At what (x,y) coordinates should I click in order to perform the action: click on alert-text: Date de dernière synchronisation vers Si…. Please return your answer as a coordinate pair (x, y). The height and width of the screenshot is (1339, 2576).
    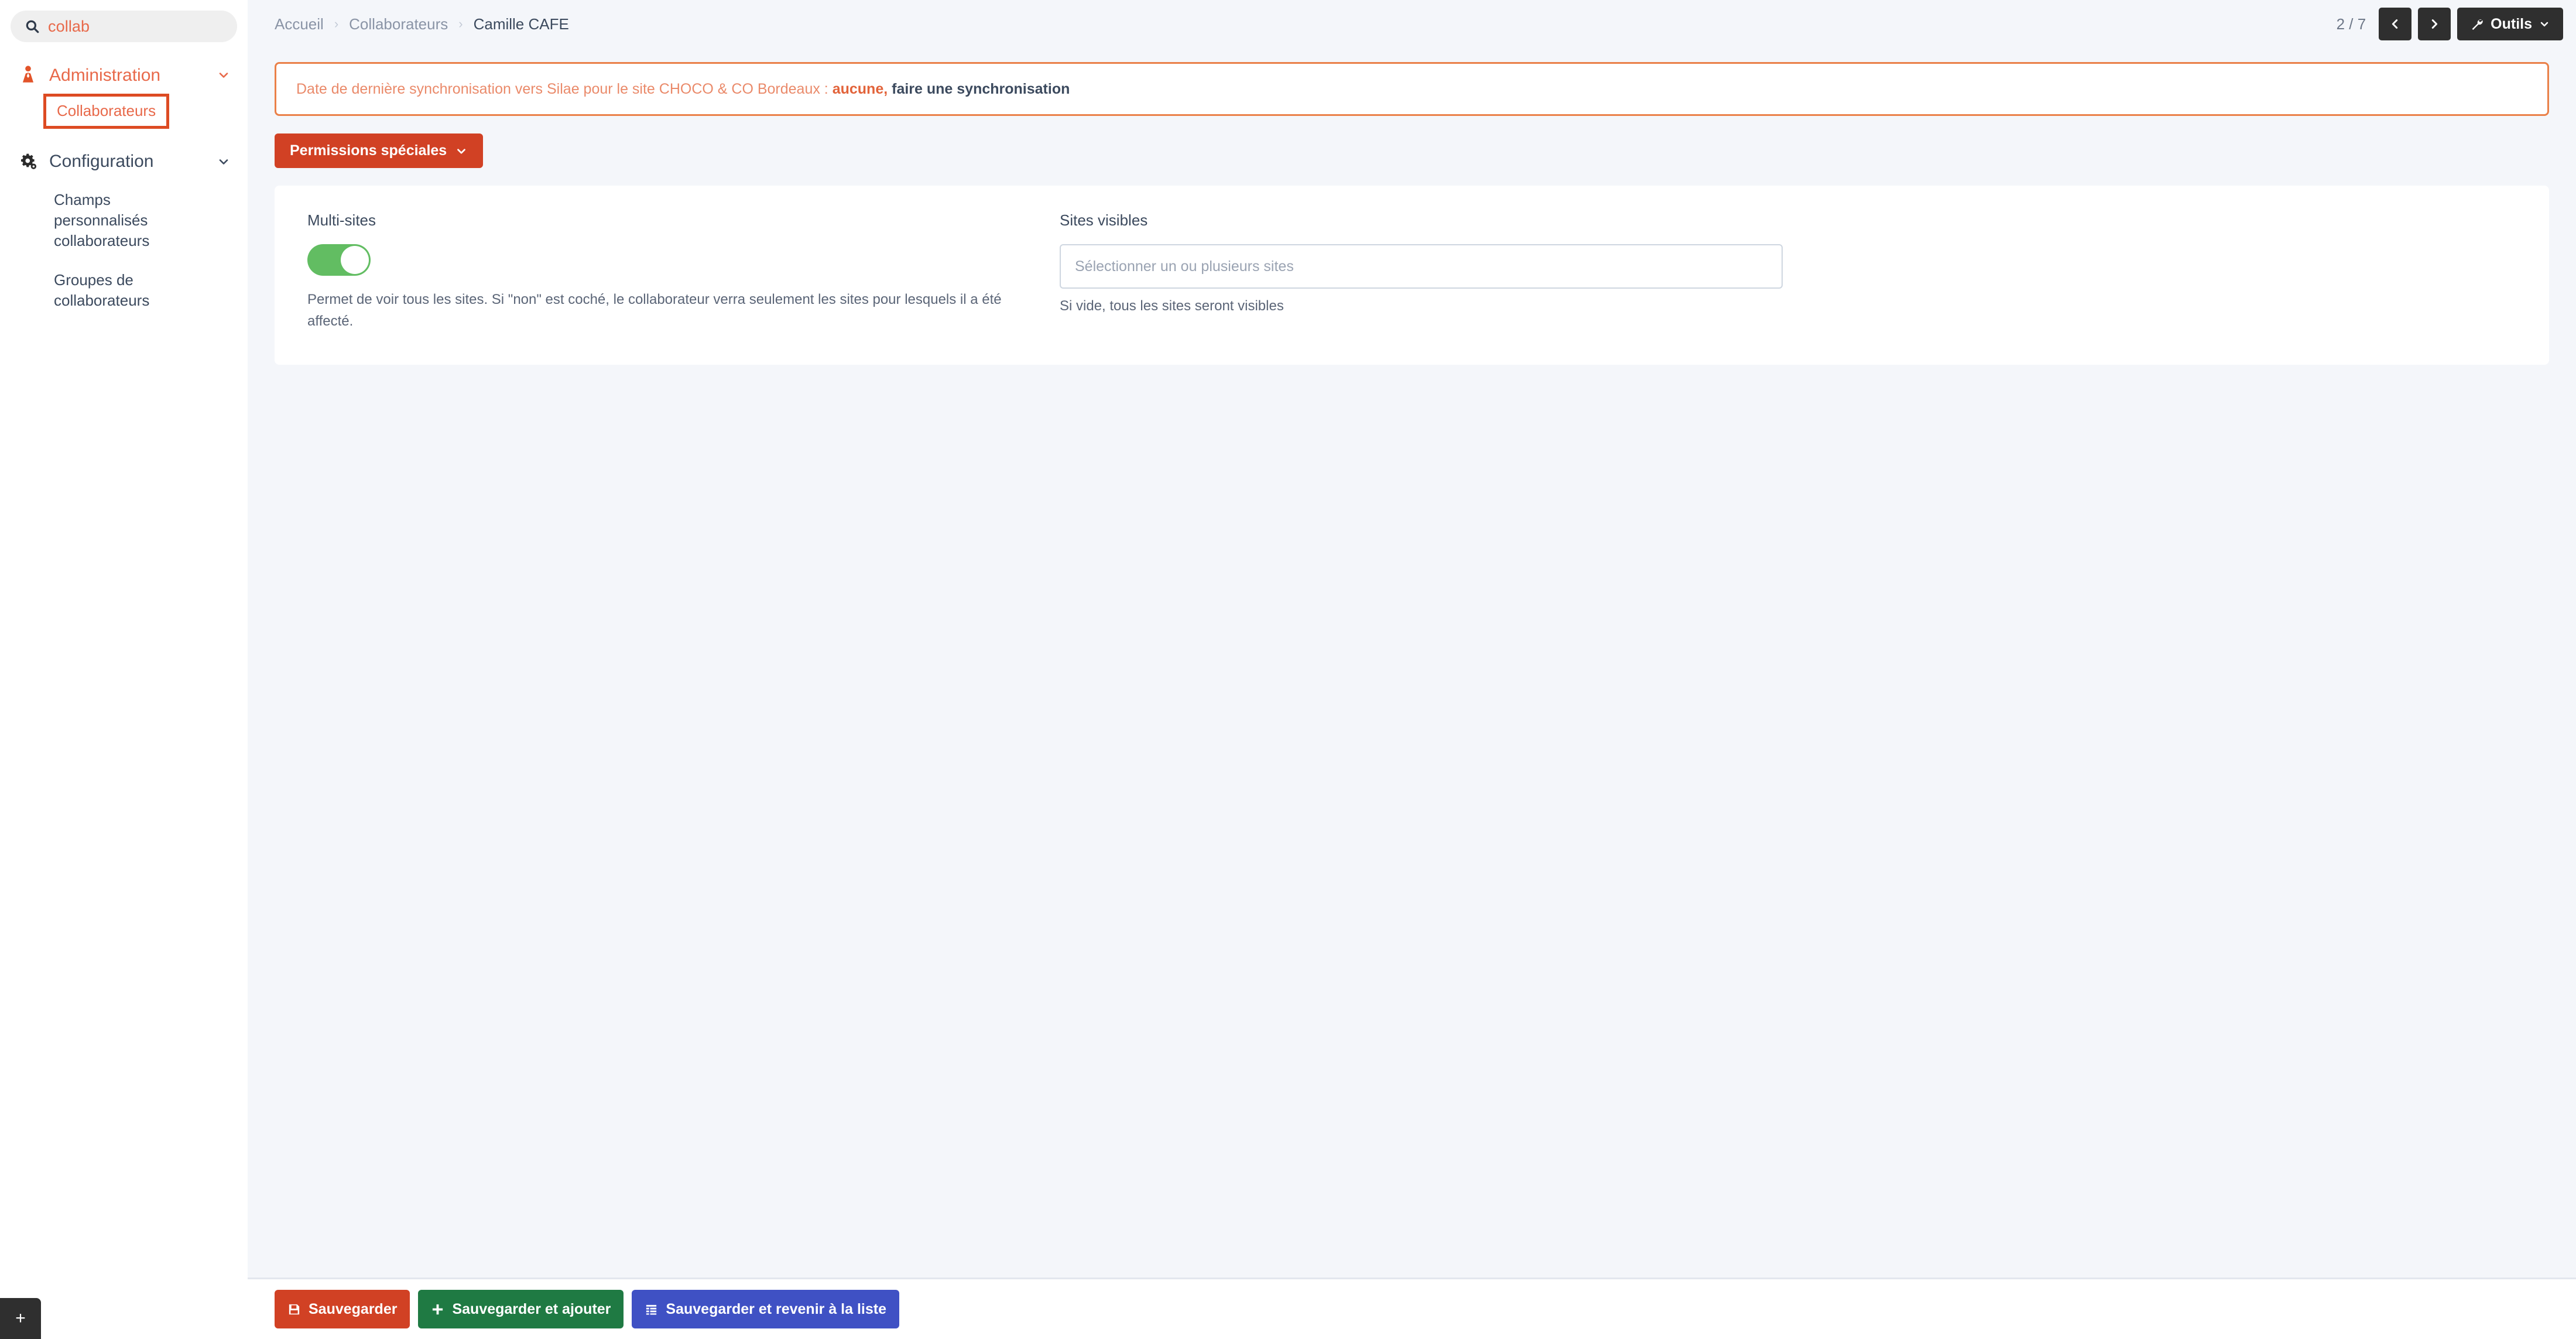
    Looking at the image, I should click on (564, 89).